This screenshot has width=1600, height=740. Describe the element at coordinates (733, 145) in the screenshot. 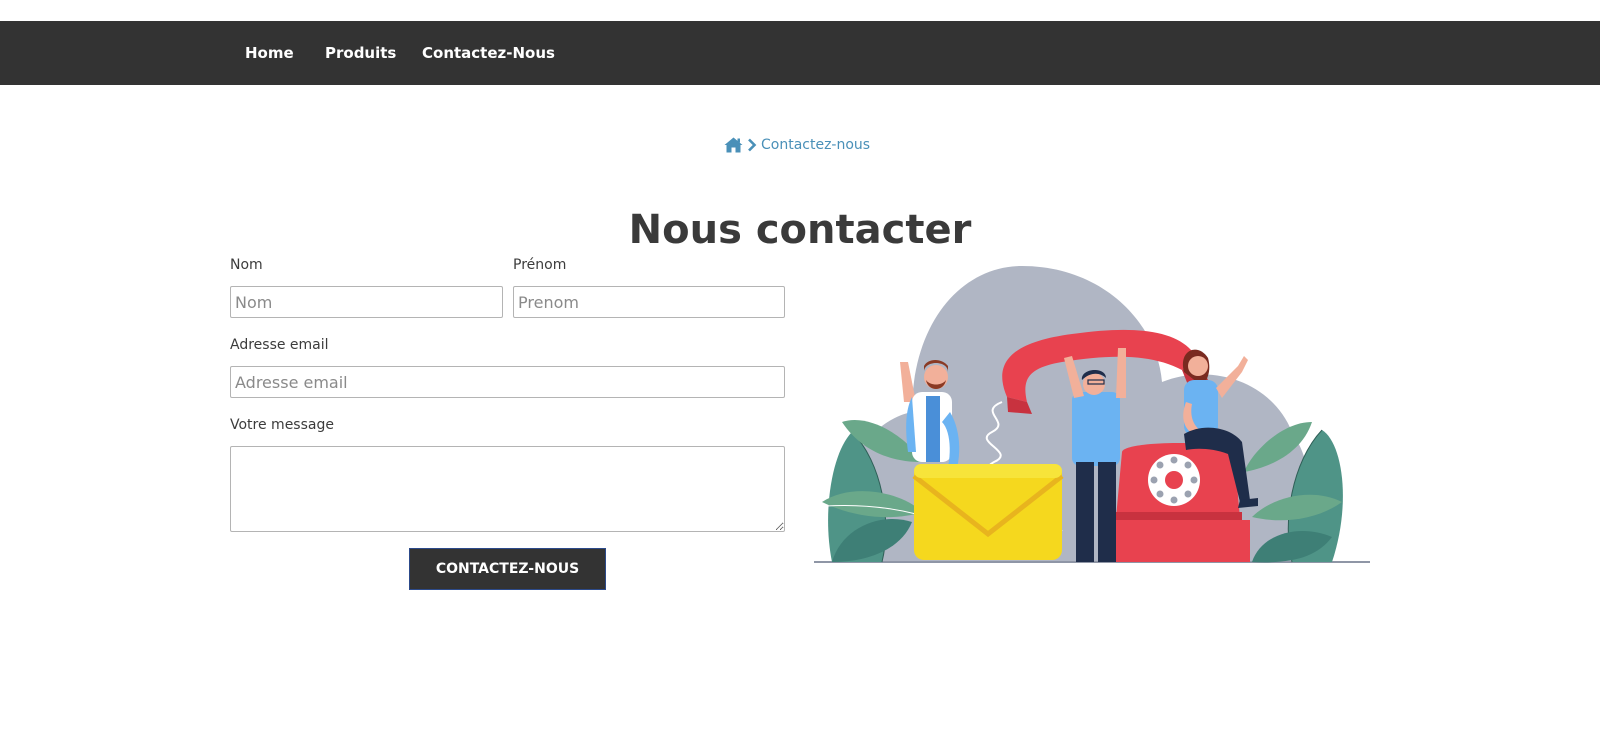

I see `home-icon` at that location.